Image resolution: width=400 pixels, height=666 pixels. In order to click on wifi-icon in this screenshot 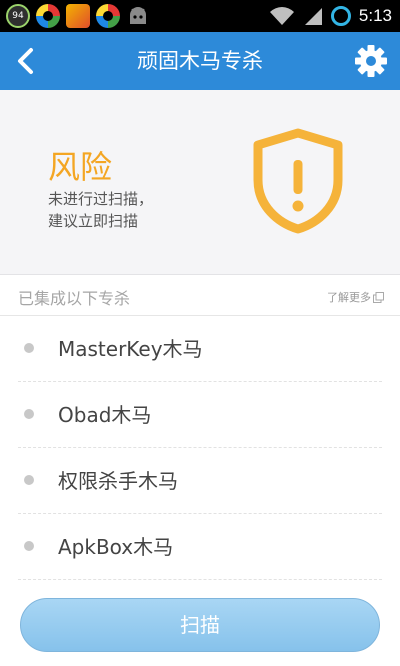, I will do `click(281, 16)`.